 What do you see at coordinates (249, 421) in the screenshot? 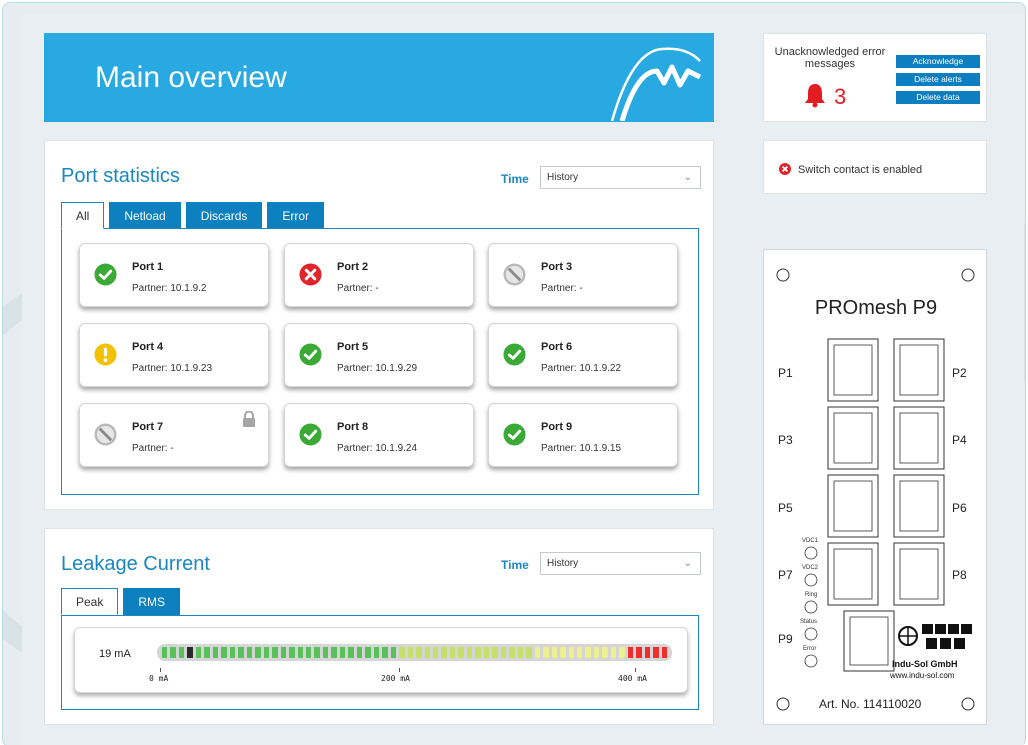
I see `lock-icon` at bounding box center [249, 421].